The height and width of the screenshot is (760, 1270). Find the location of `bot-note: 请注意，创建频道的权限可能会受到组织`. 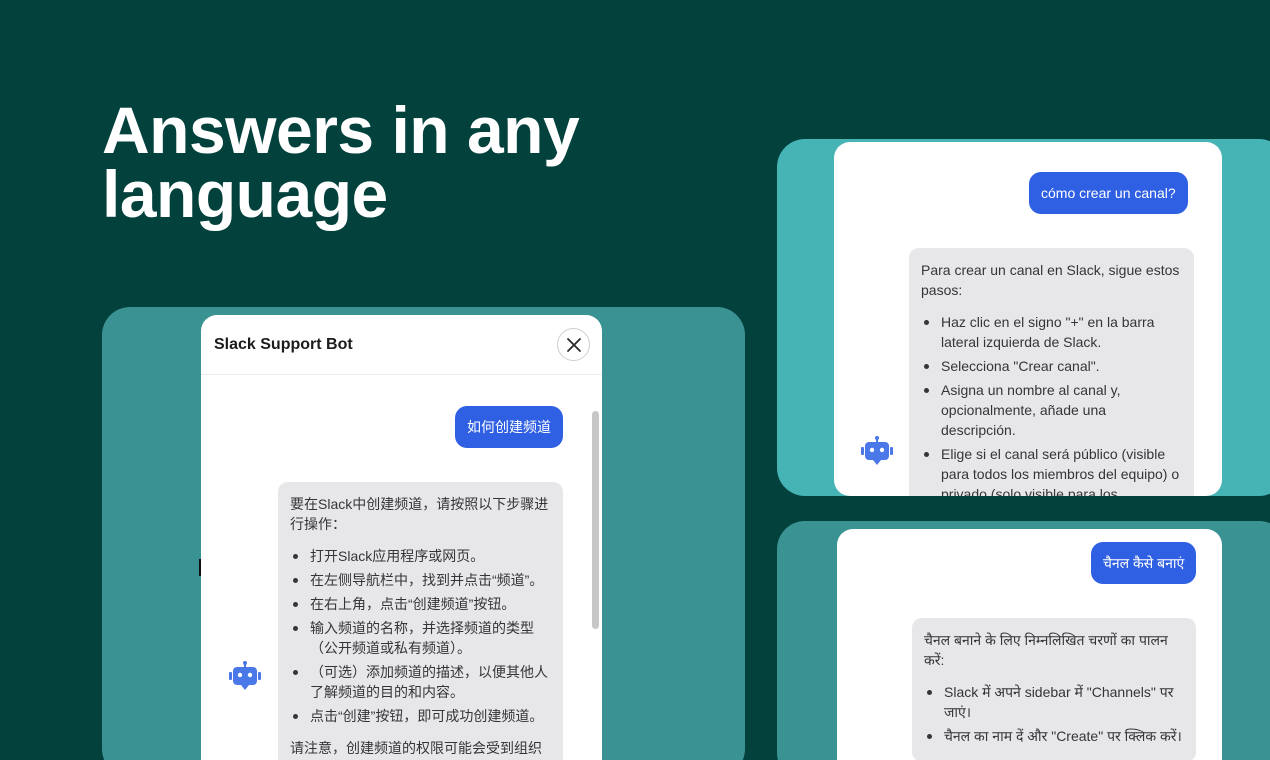

bot-note: 请注意，创建频道的权限可能会受到组织 is located at coordinates (416, 748).